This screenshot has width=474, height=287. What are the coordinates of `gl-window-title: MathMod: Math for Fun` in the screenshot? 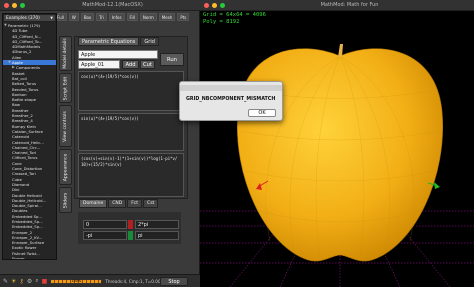 It's located at (349, 5).